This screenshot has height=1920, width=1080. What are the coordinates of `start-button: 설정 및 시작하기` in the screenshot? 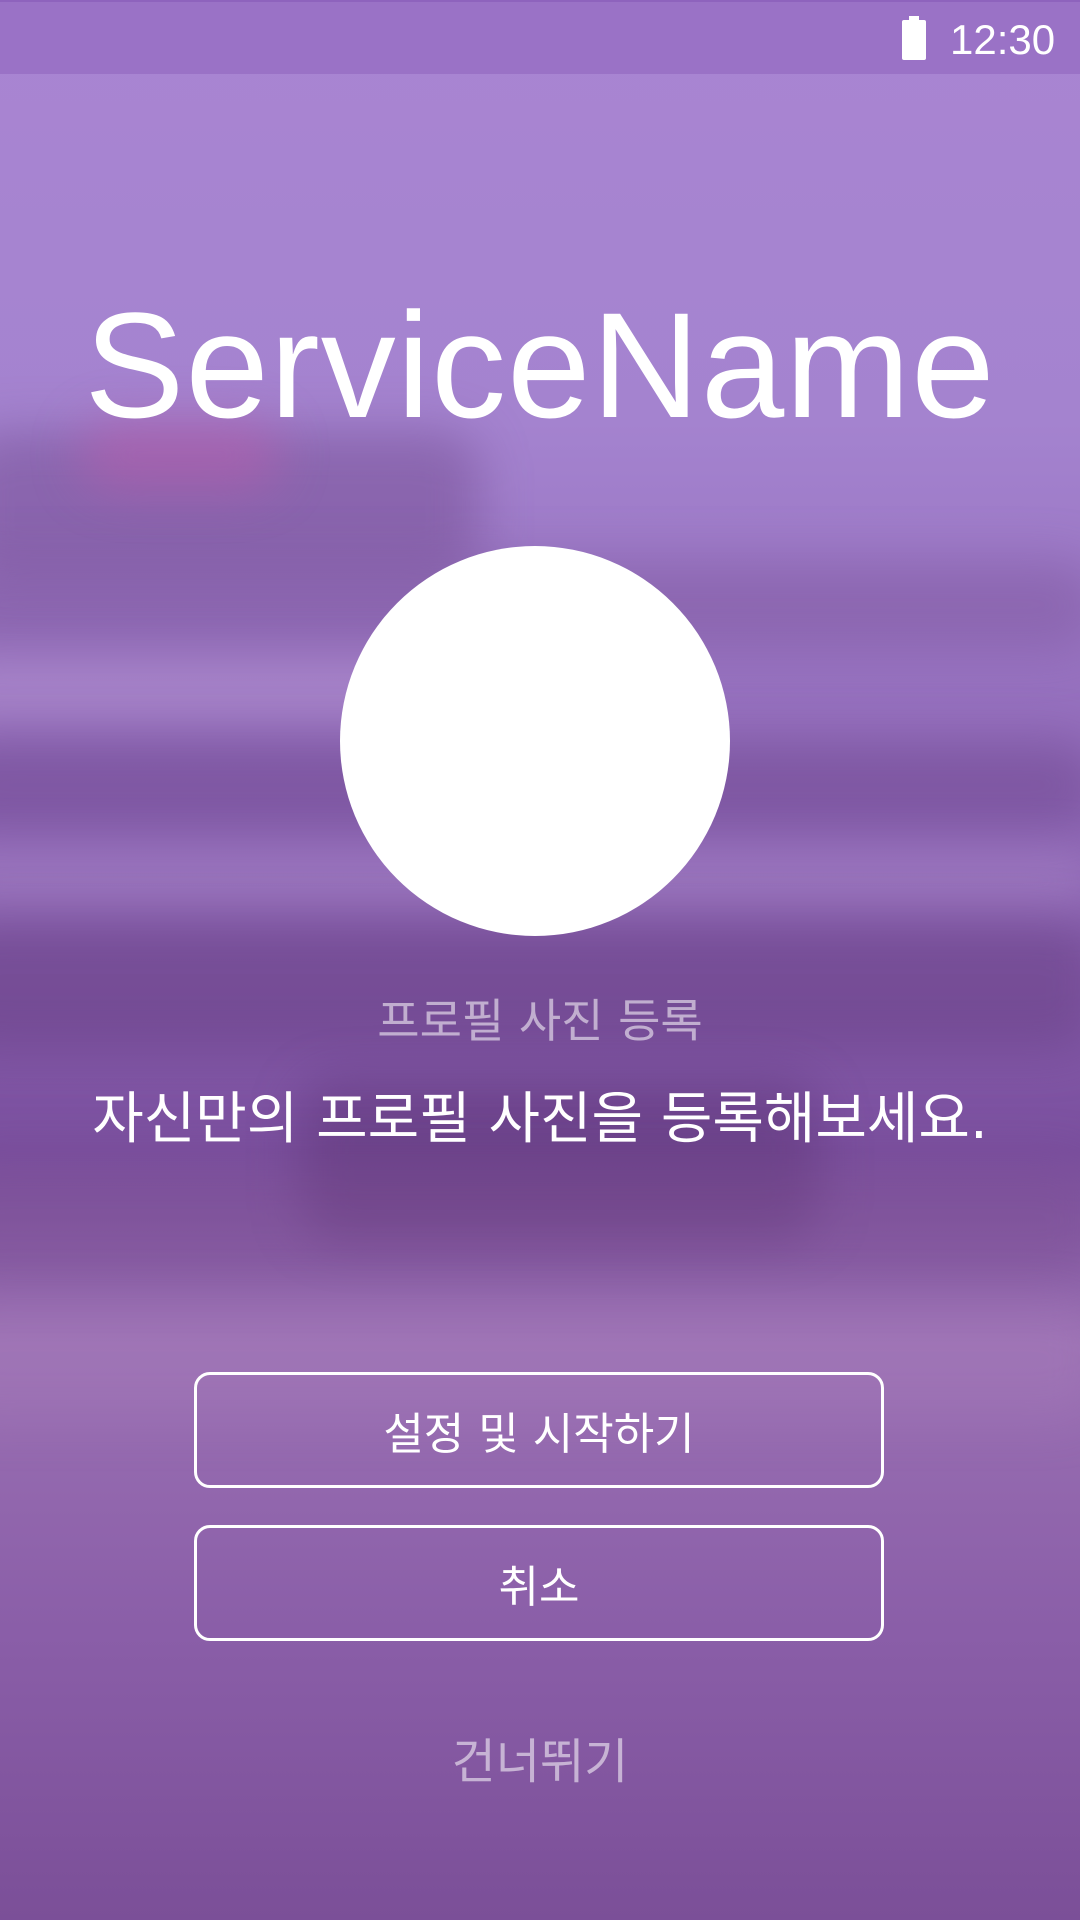 It's located at (539, 1430).